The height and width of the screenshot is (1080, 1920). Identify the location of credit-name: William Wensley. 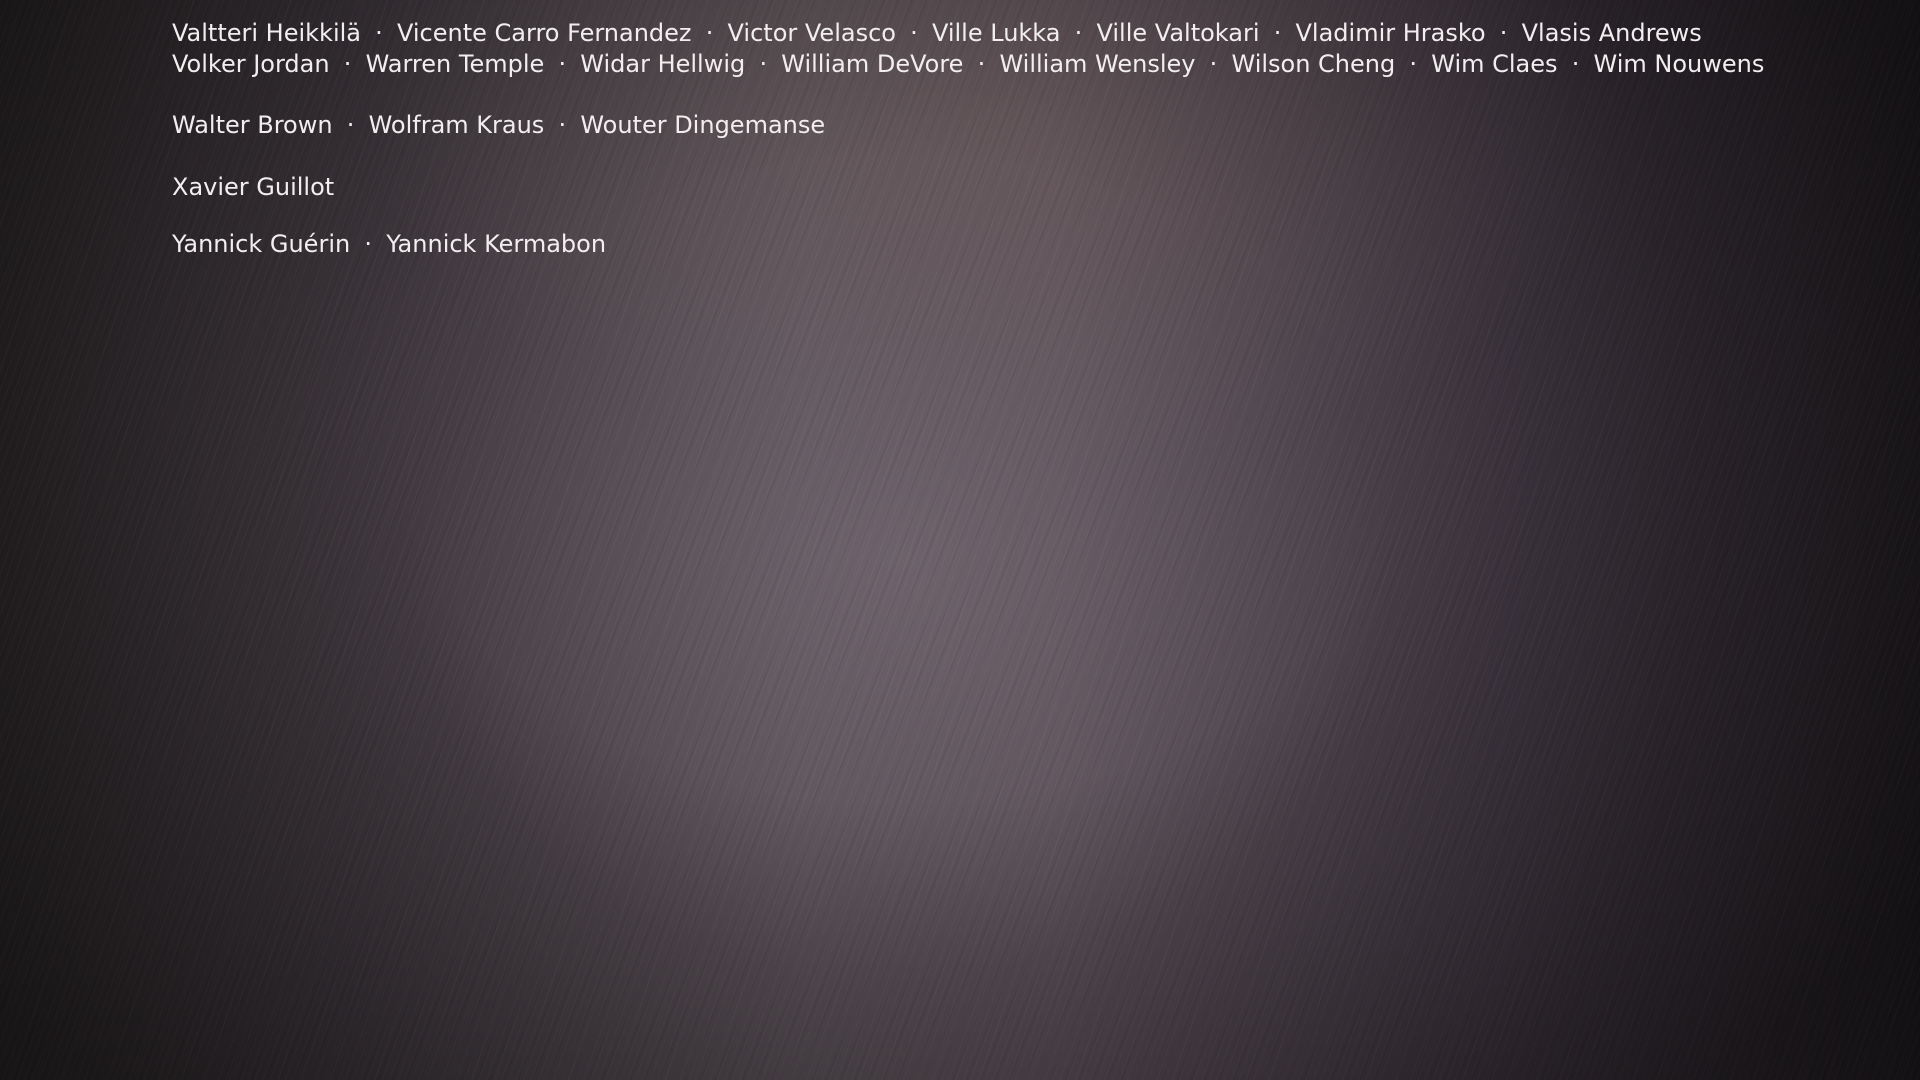
(1097, 64).